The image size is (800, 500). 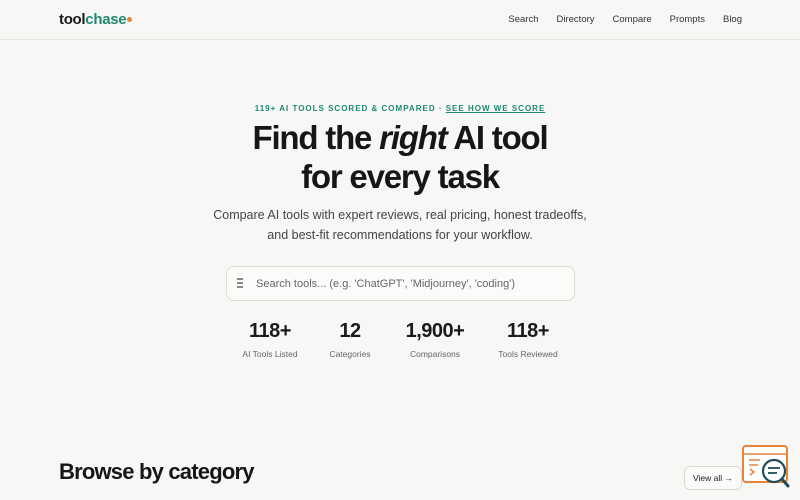 I want to click on headline-before: Find the, so click(x=316, y=137).